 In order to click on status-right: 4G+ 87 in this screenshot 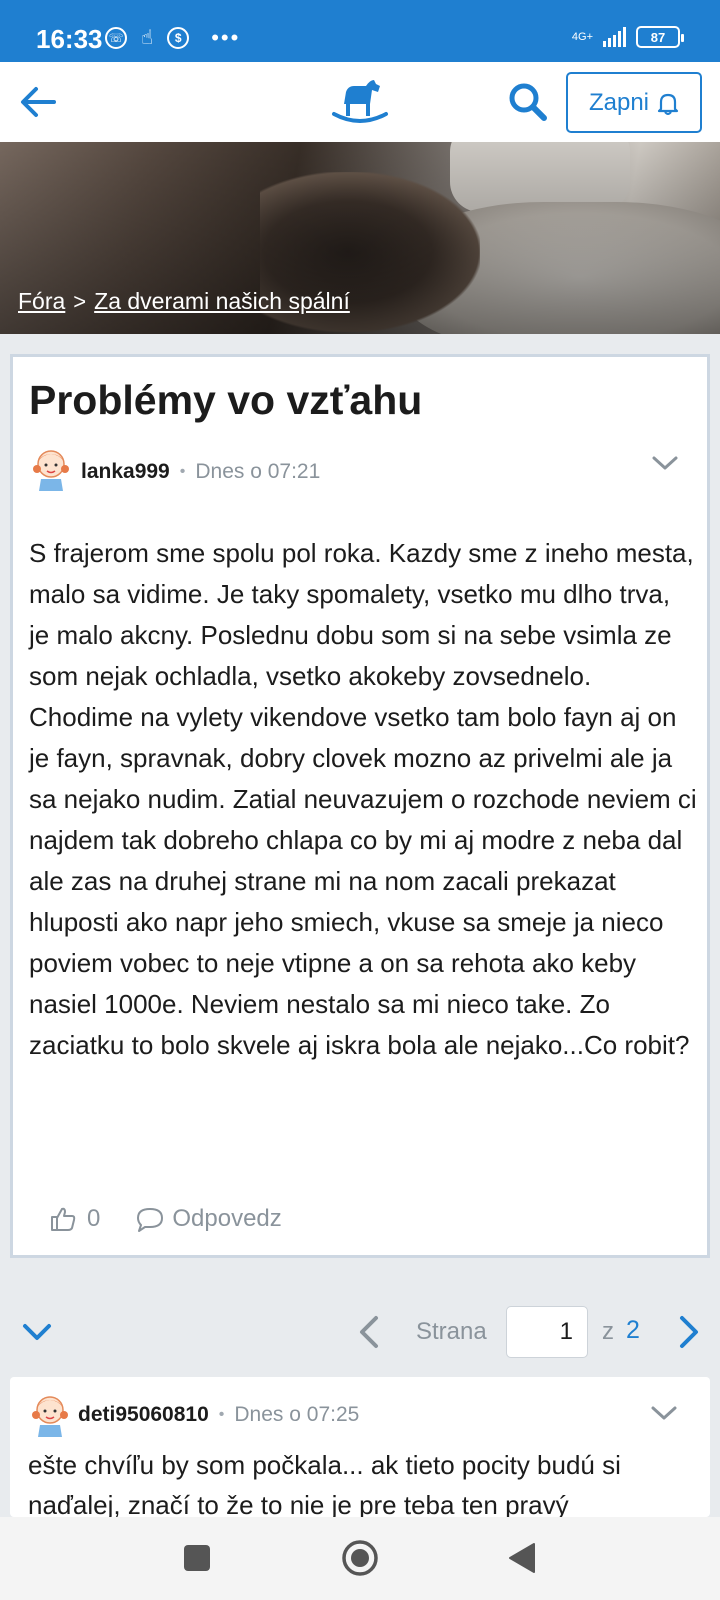, I will do `click(627, 37)`.